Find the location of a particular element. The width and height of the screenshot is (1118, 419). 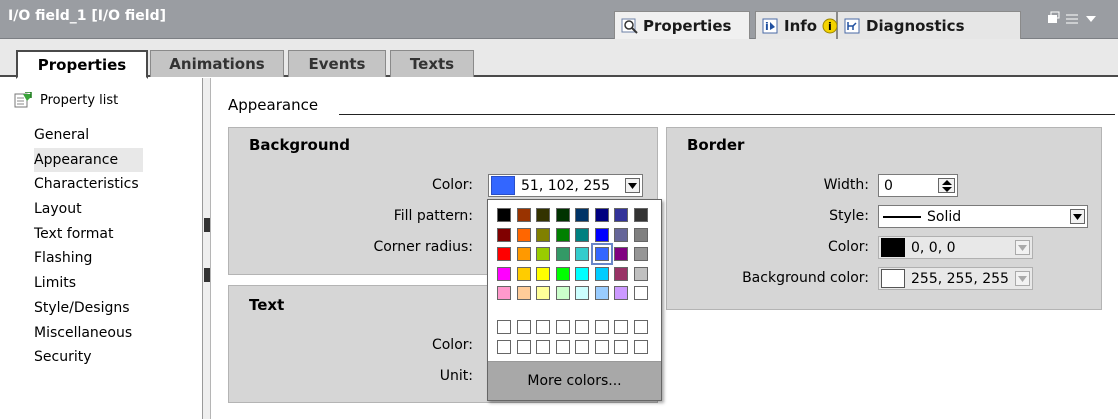

tab-properties: Properties is located at coordinates (82, 64).